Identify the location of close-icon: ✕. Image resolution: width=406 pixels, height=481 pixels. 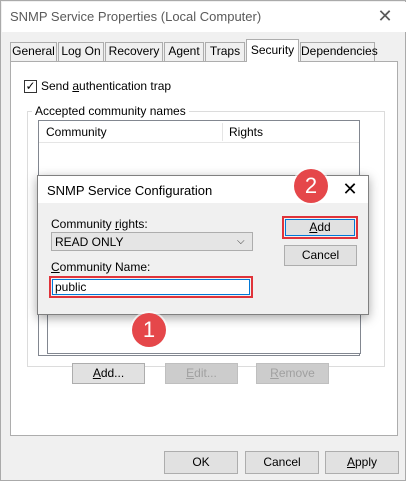
(385, 16).